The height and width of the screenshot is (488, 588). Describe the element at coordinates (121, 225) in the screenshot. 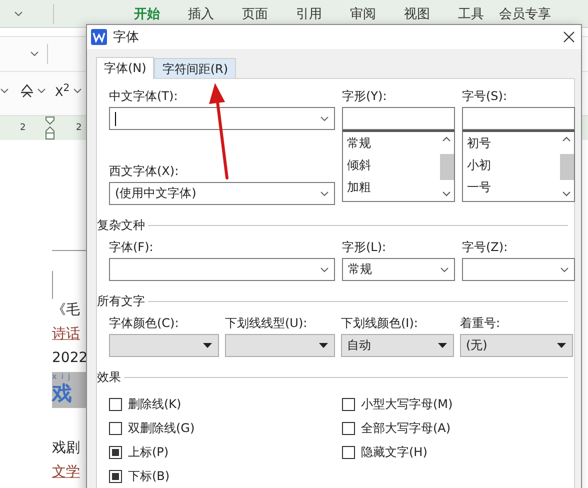

I see `section-title: 复杂文种` at that location.